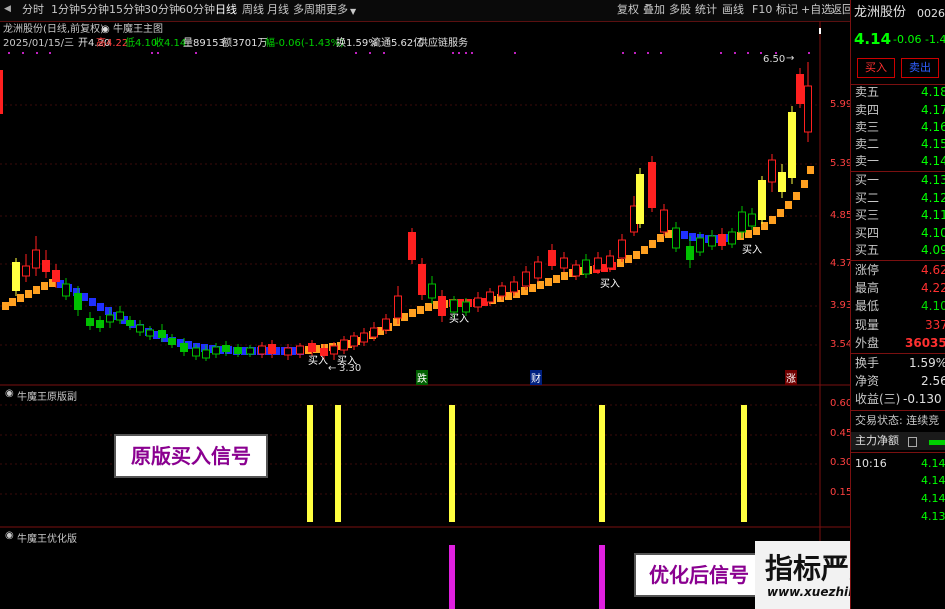  What do you see at coordinates (787, 10) in the screenshot?
I see `btn-biaoji: 标记` at bounding box center [787, 10].